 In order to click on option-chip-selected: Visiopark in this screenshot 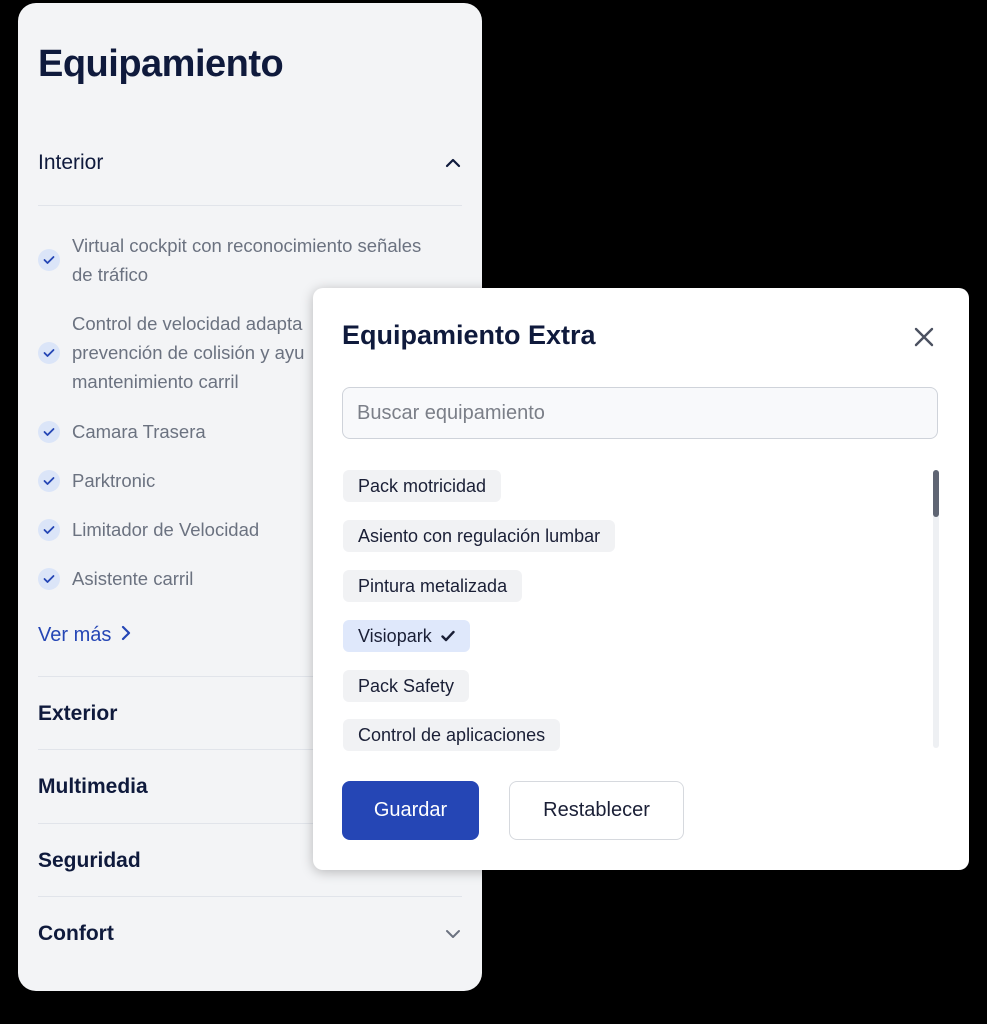, I will do `click(406, 636)`.